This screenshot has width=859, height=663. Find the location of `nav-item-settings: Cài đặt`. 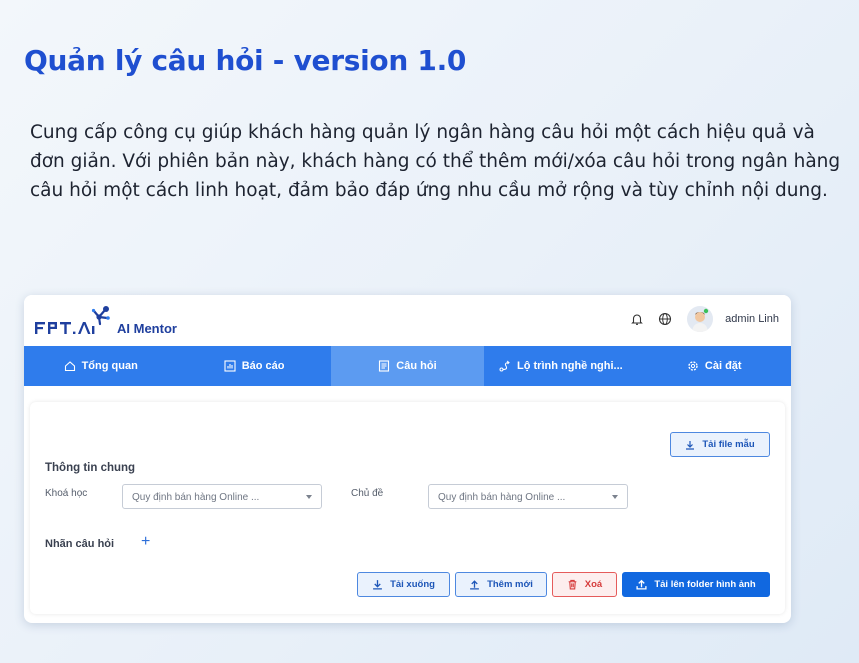

nav-item-settings: Cài đặt is located at coordinates (714, 366).